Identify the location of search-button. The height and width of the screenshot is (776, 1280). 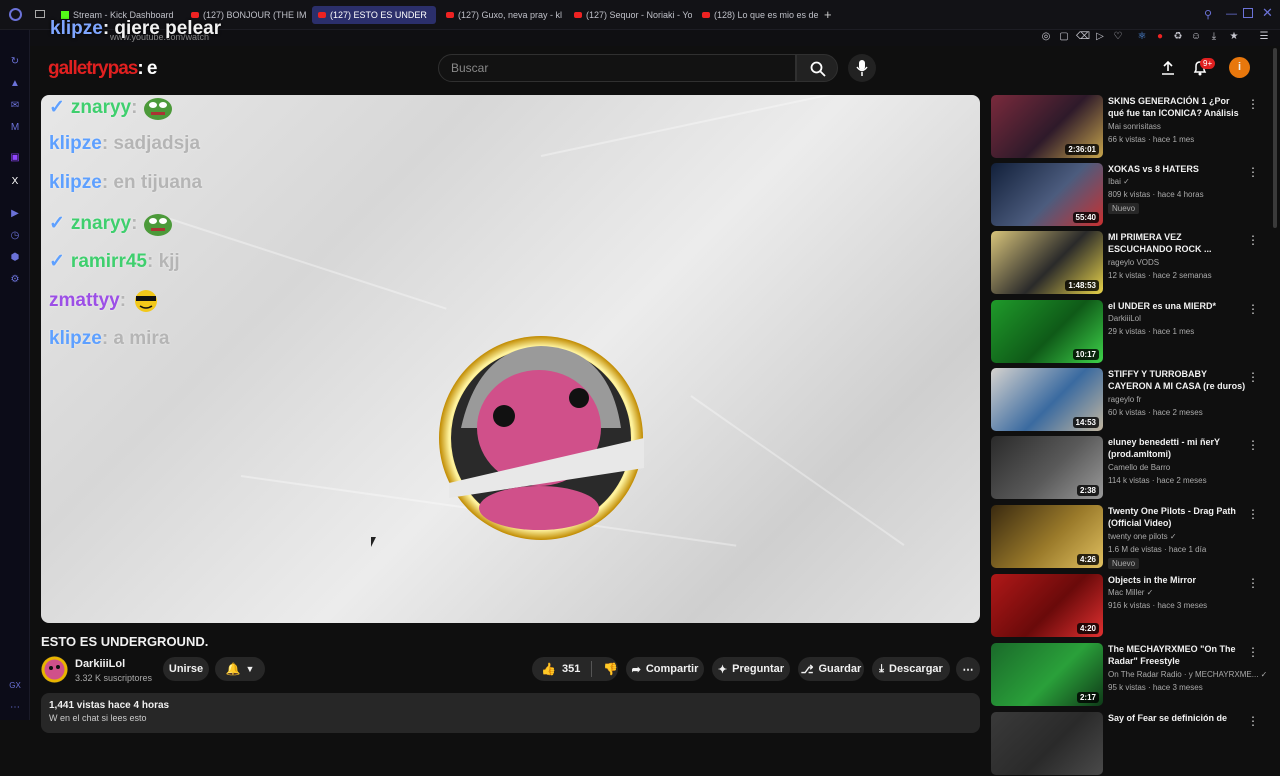
(817, 68).